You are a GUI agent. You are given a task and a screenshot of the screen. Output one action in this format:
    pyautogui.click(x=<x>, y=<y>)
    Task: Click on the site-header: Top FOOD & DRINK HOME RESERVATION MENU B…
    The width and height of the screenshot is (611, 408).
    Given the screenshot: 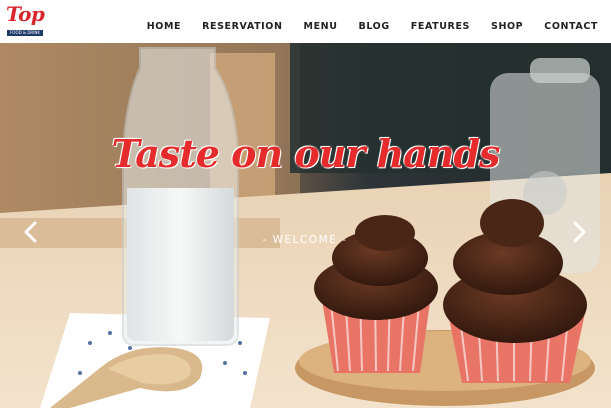 What is the action you would take?
    pyautogui.click(x=305, y=21)
    